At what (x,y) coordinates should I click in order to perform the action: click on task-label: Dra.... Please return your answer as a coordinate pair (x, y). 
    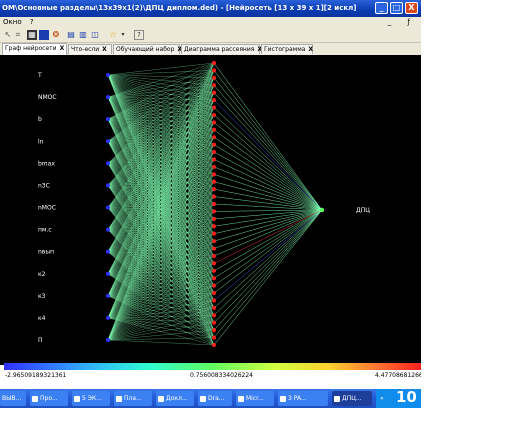
    Looking at the image, I should click on (216, 398).